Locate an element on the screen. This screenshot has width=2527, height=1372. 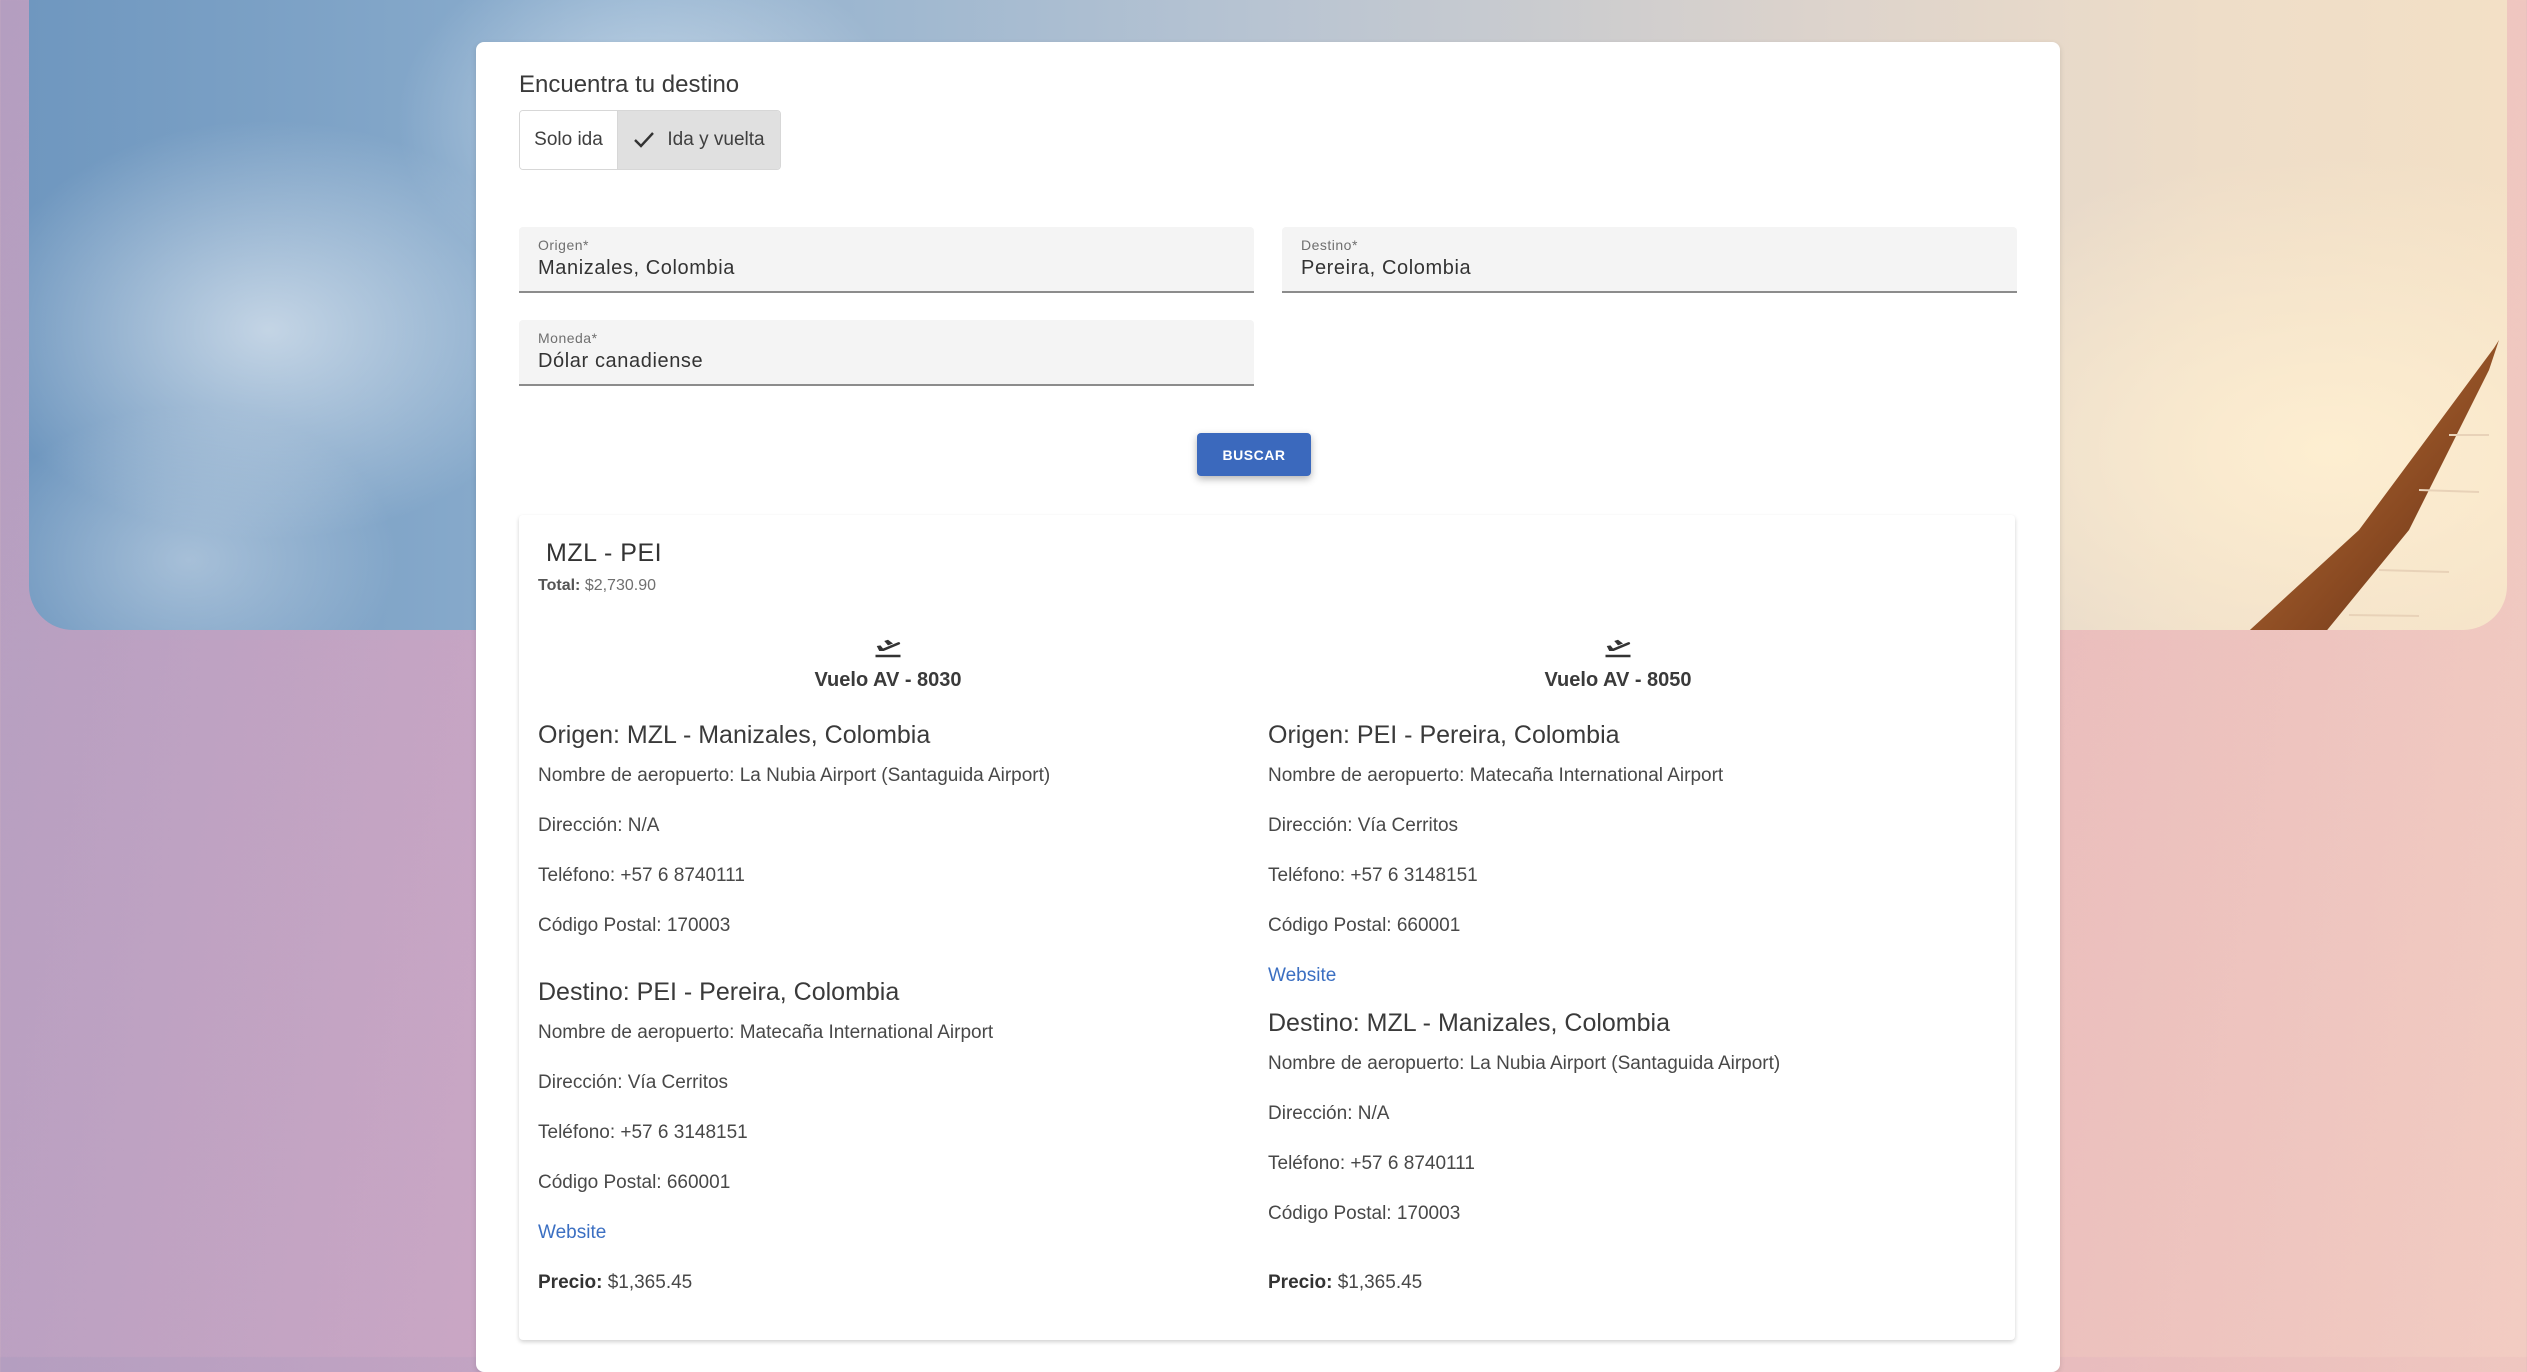
route-title: MZL - PEI is located at coordinates (604, 553).